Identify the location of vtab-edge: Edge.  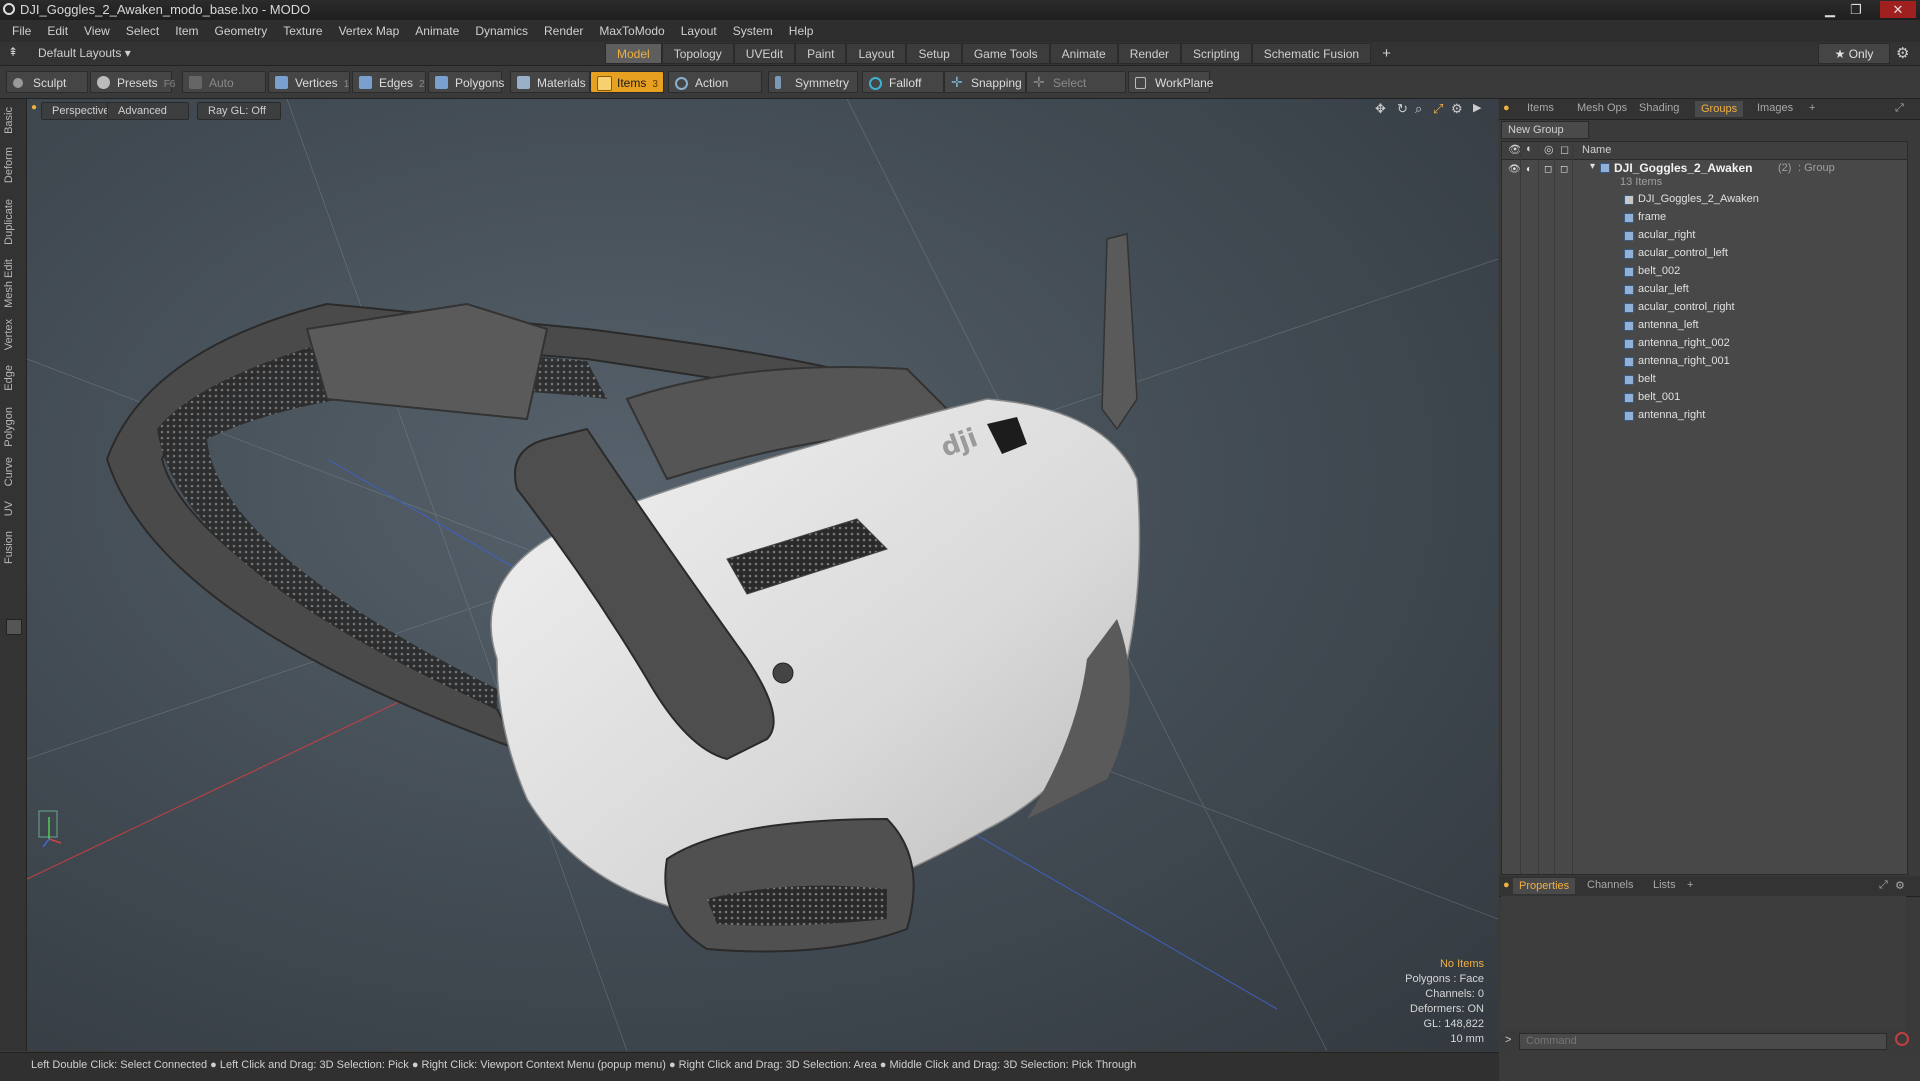
(13, 378).